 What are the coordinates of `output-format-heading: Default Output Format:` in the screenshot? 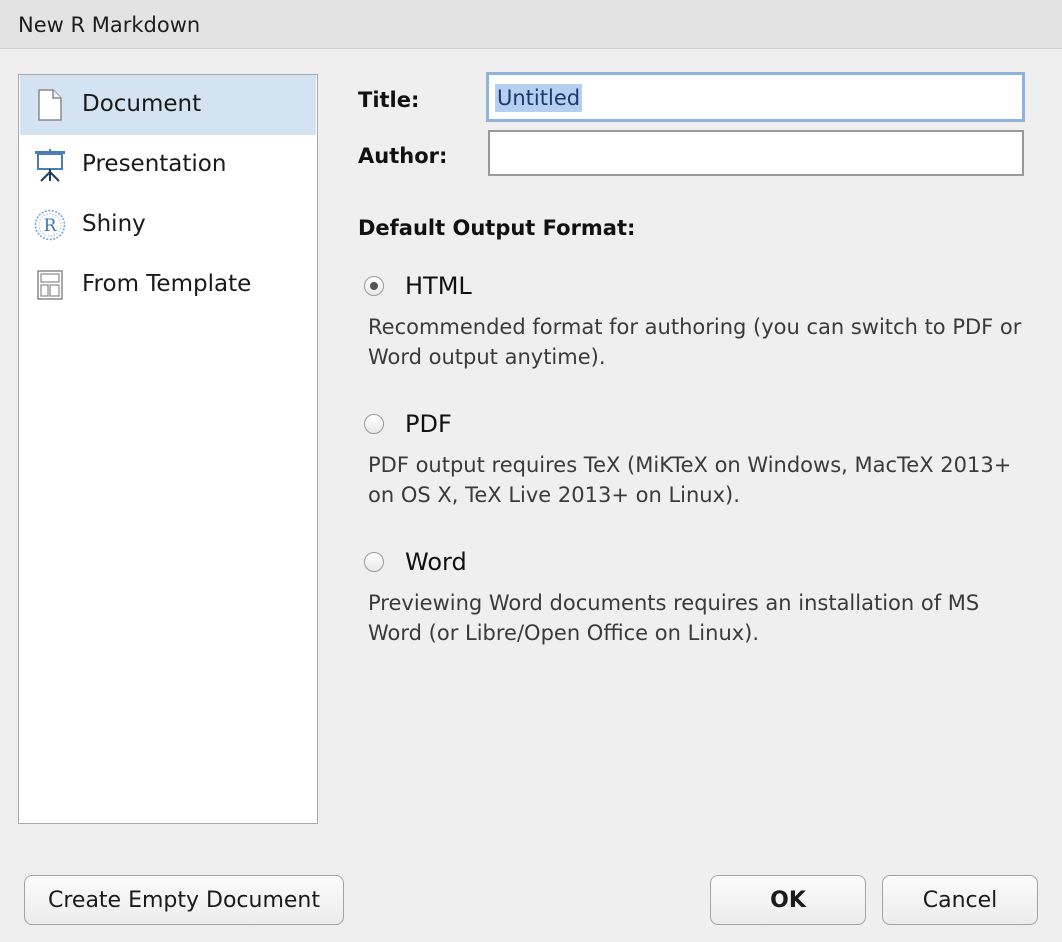 It's located at (497, 228).